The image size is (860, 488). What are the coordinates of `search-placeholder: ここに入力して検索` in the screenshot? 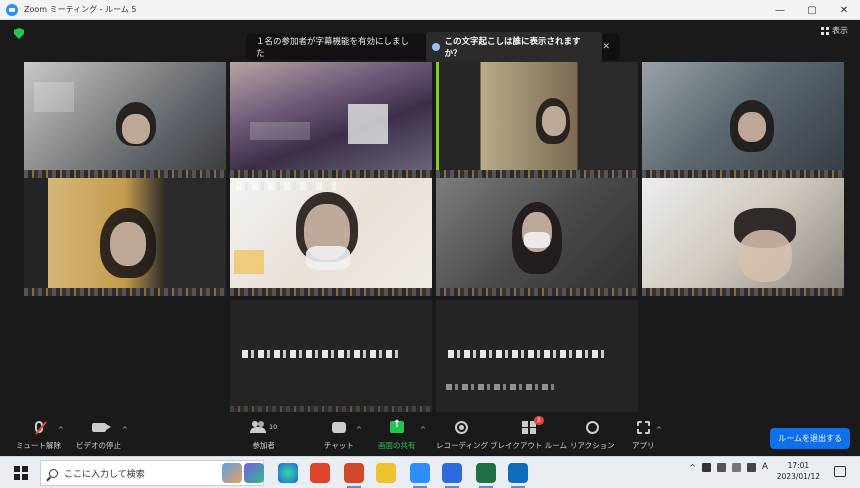 It's located at (104, 474).